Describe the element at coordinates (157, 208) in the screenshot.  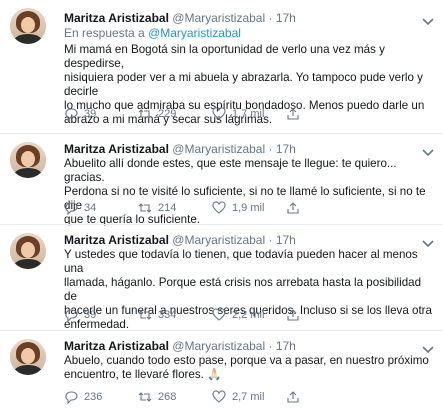
I see `retweet-button: 214` at that location.